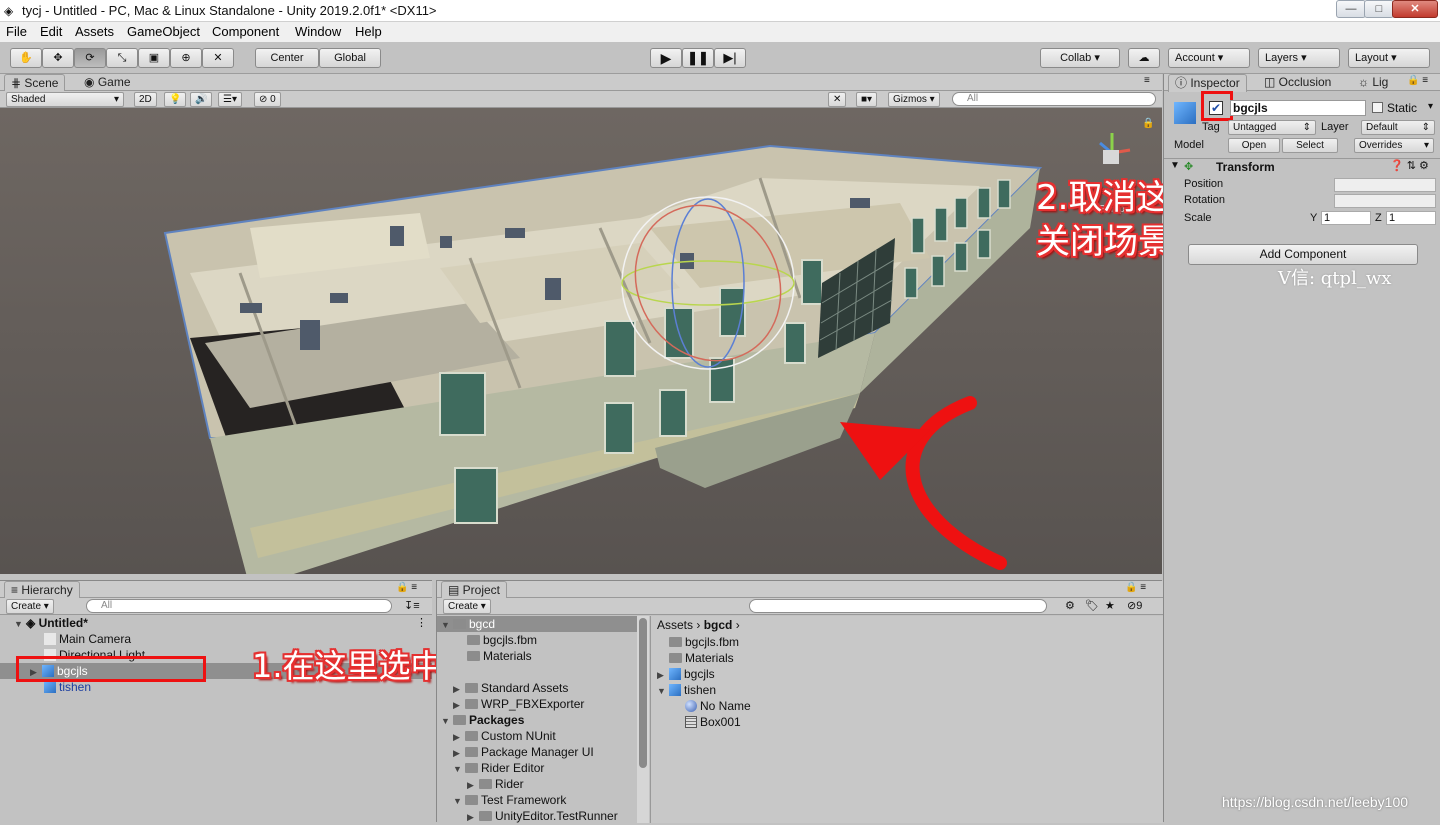  I want to click on transform-foldout-icon: ▼, so click(1175, 165).